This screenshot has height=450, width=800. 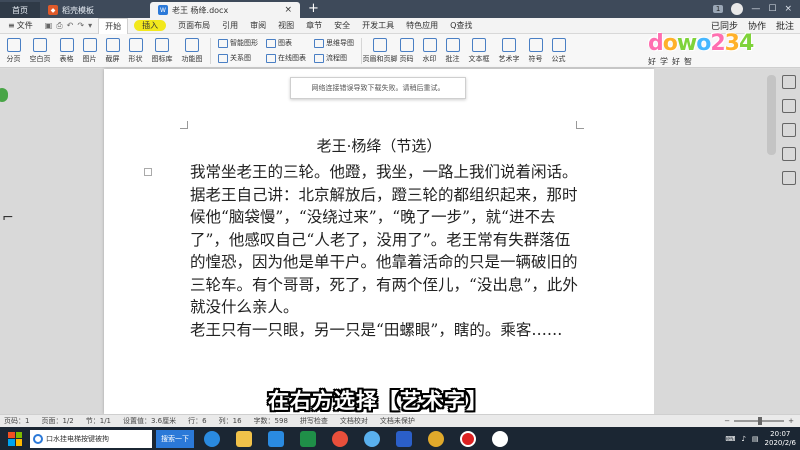 What do you see at coordinates (286, 26) in the screenshot?
I see `menu-view: 视图` at bounding box center [286, 26].